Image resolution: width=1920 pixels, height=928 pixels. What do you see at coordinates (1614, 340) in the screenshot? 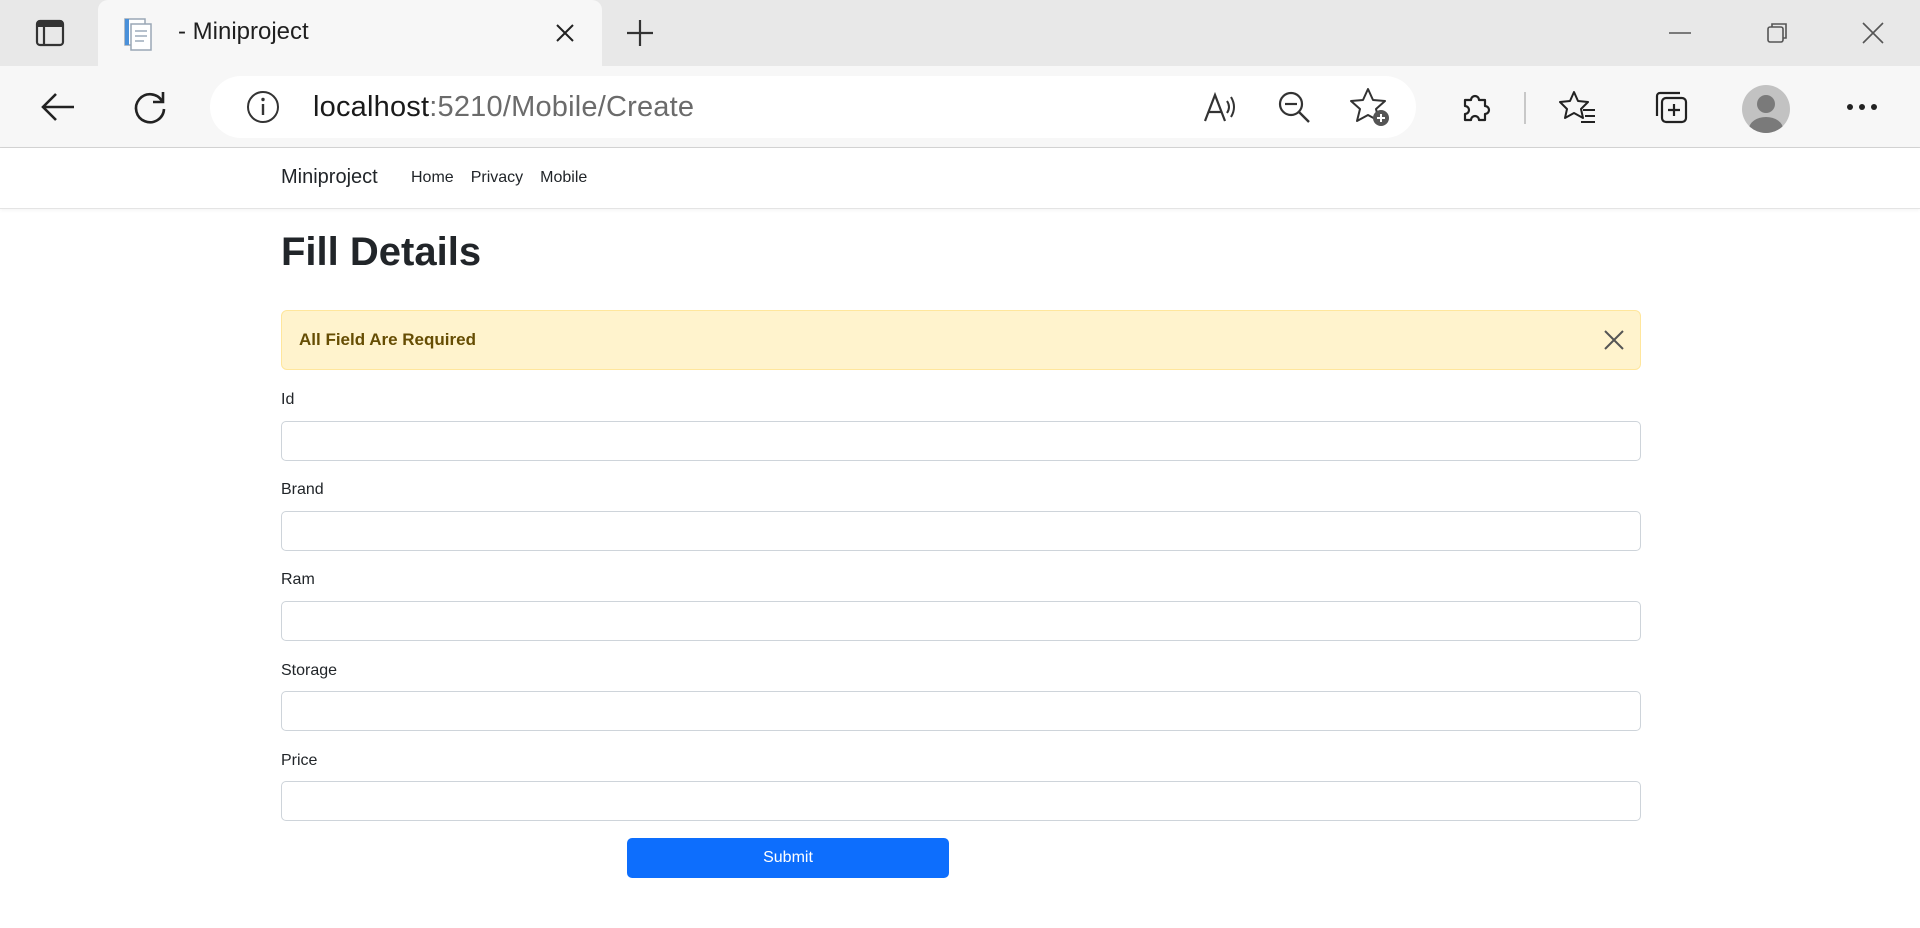
I see `alert-close-icon` at bounding box center [1614, 340].